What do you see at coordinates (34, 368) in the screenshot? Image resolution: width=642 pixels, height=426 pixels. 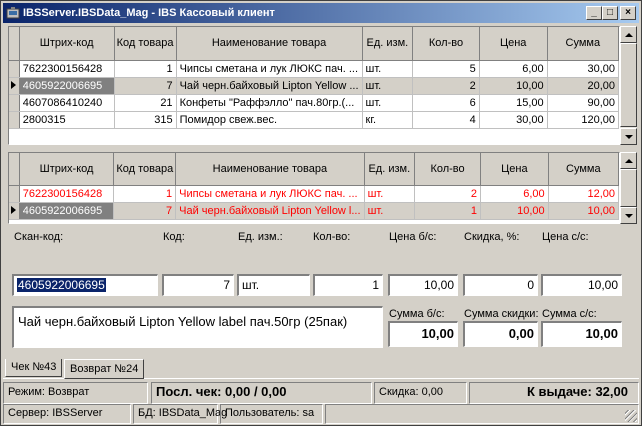 I see `tab-check: Чек №43` at bounding box center [34, 368].